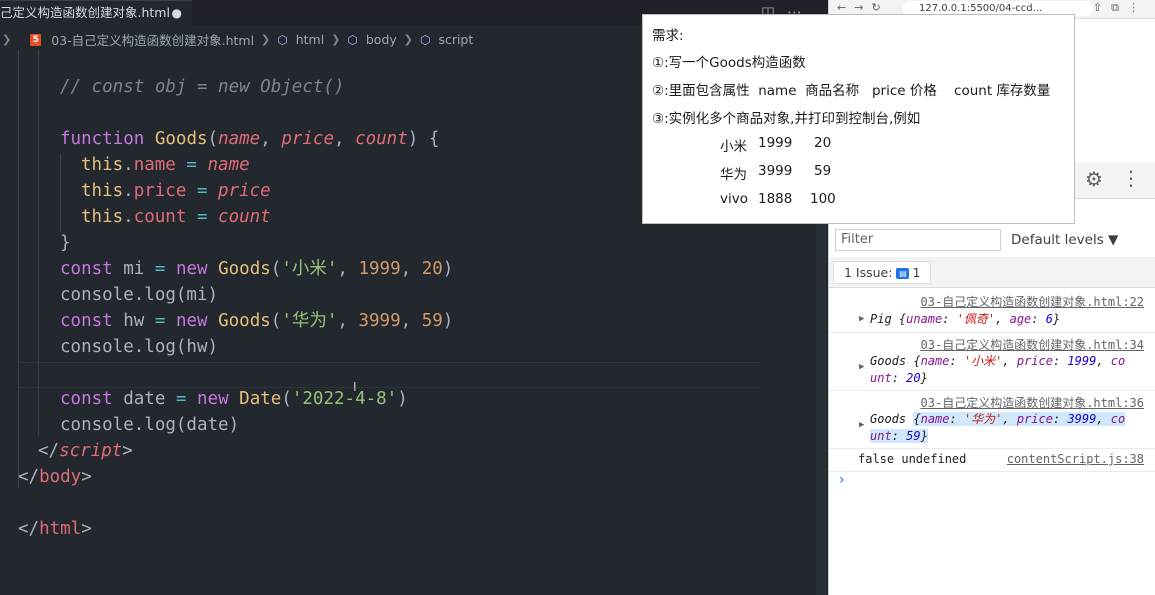  What do you see at coordinates (257, 269) in the screenshot?
I see `code-line: const mi = new Goods('小米', 1999, 20)` at bounding box center [257, 269].